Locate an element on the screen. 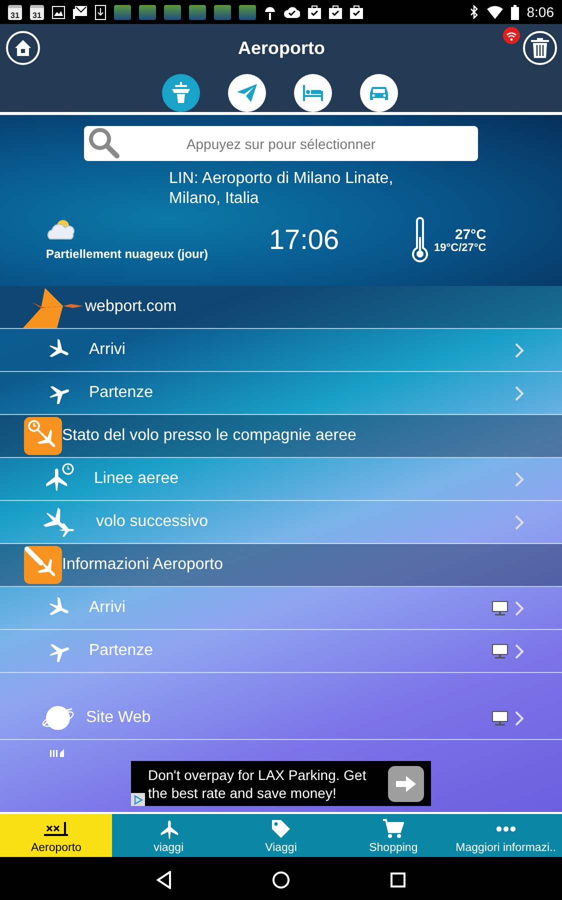 The image size is (562, 900). bluetooth-icon is located at coordinates (474, 12).